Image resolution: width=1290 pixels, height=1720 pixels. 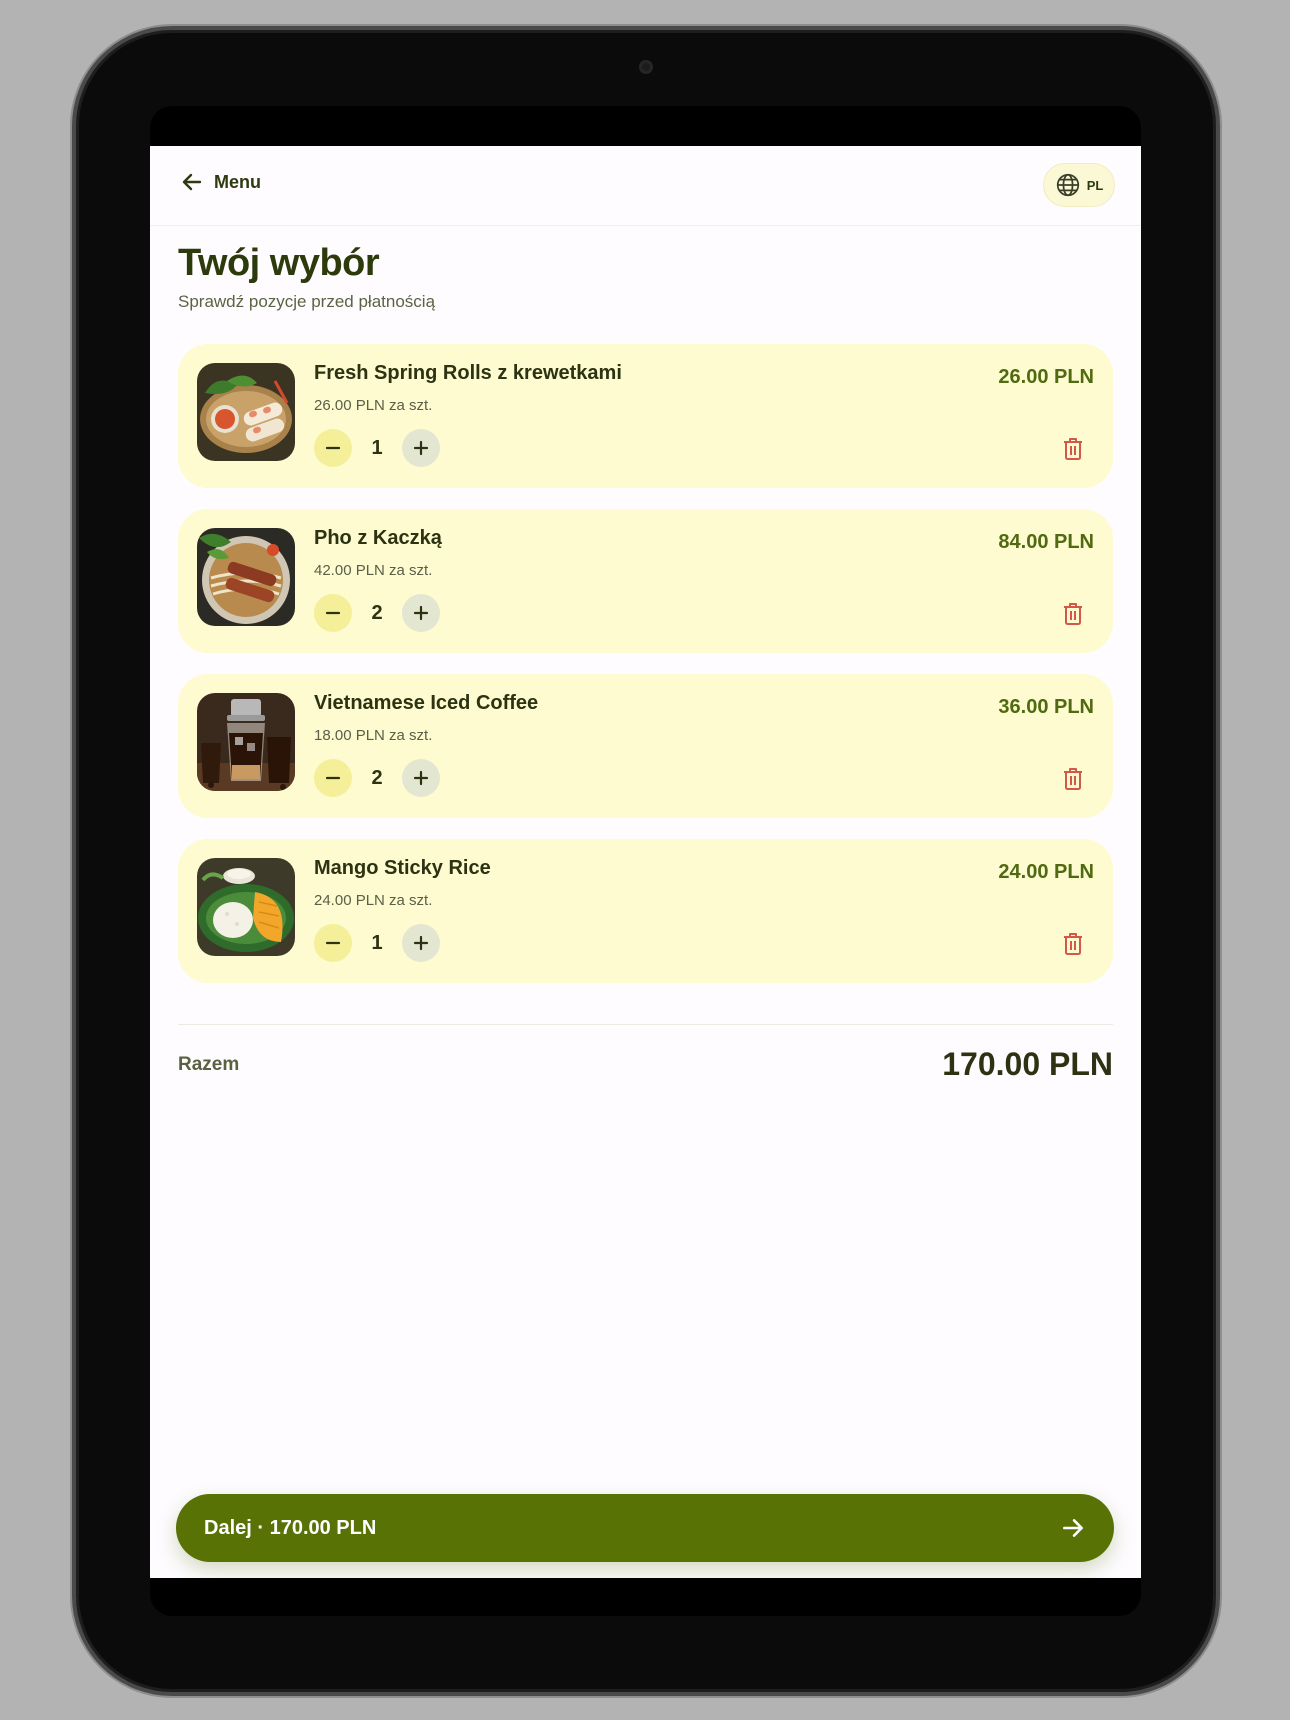 I want to click on item-image-pho-duck, so click(x=246, y=577).